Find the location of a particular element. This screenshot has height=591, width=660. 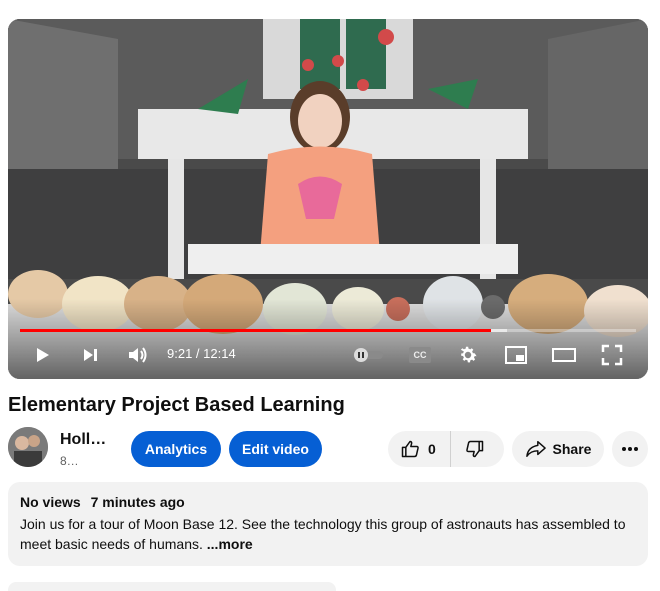

progress-played is located at coordinates (256, 330).